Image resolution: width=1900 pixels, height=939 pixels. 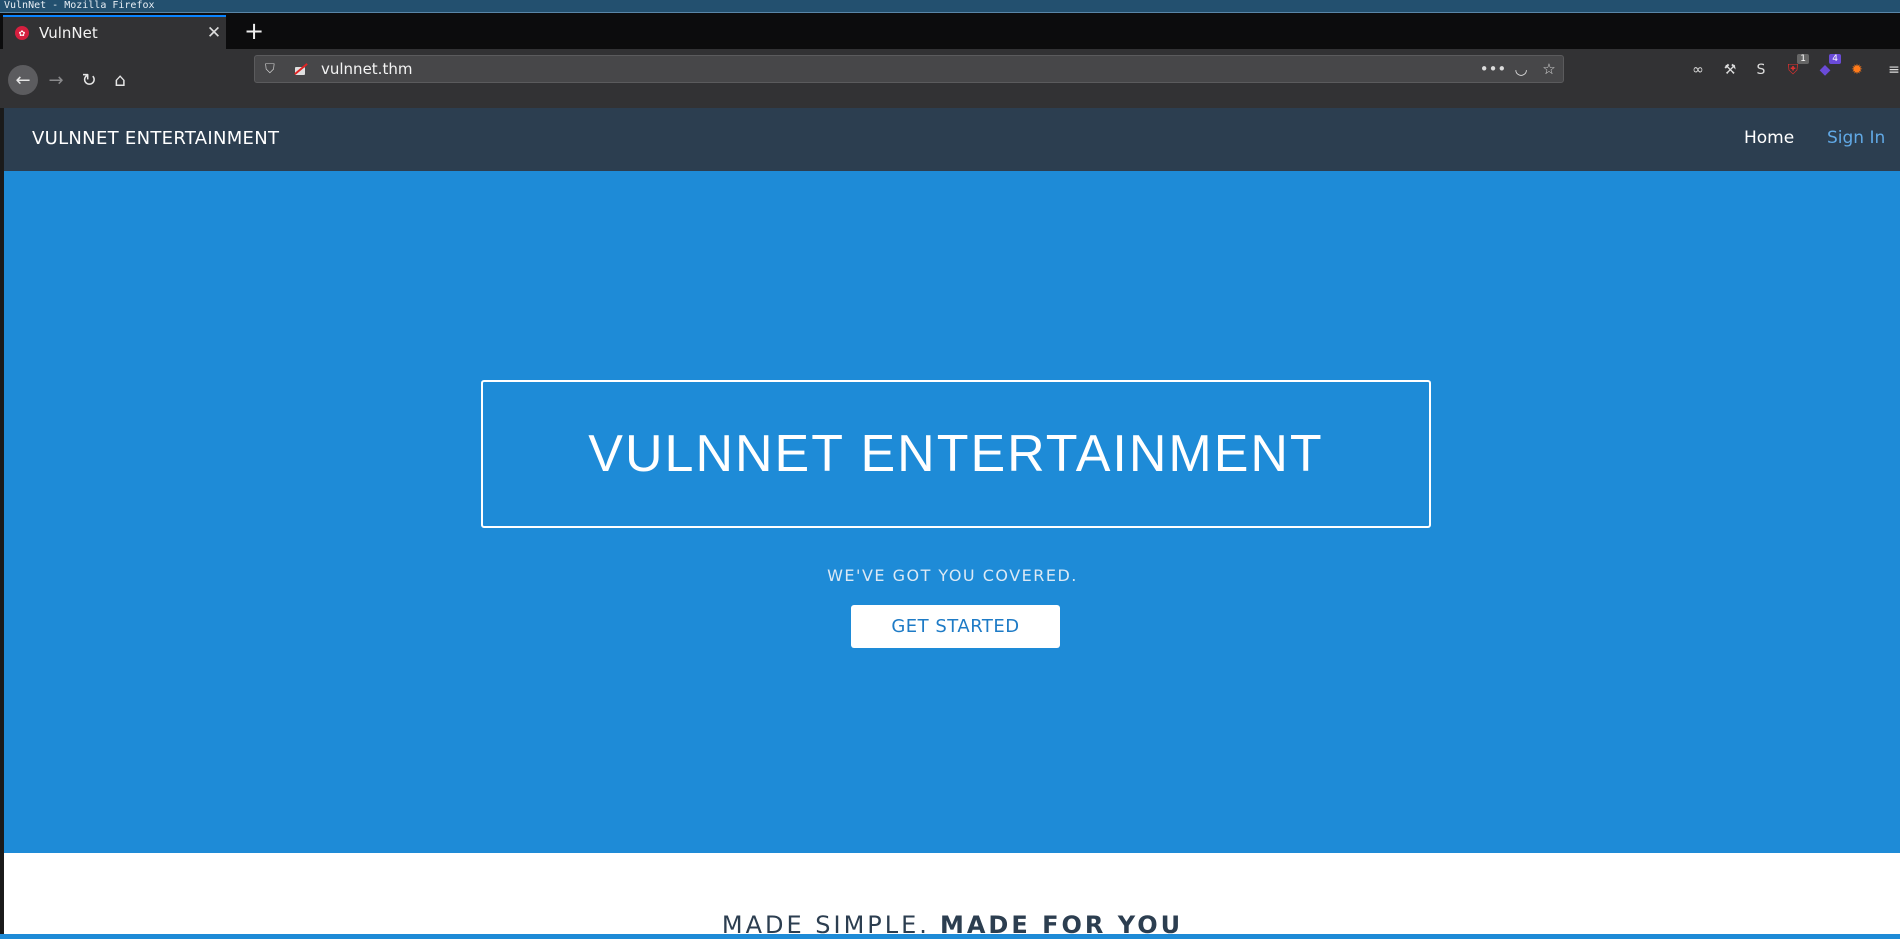 I want to click on forward-button: →, so click(x=56, y=80).